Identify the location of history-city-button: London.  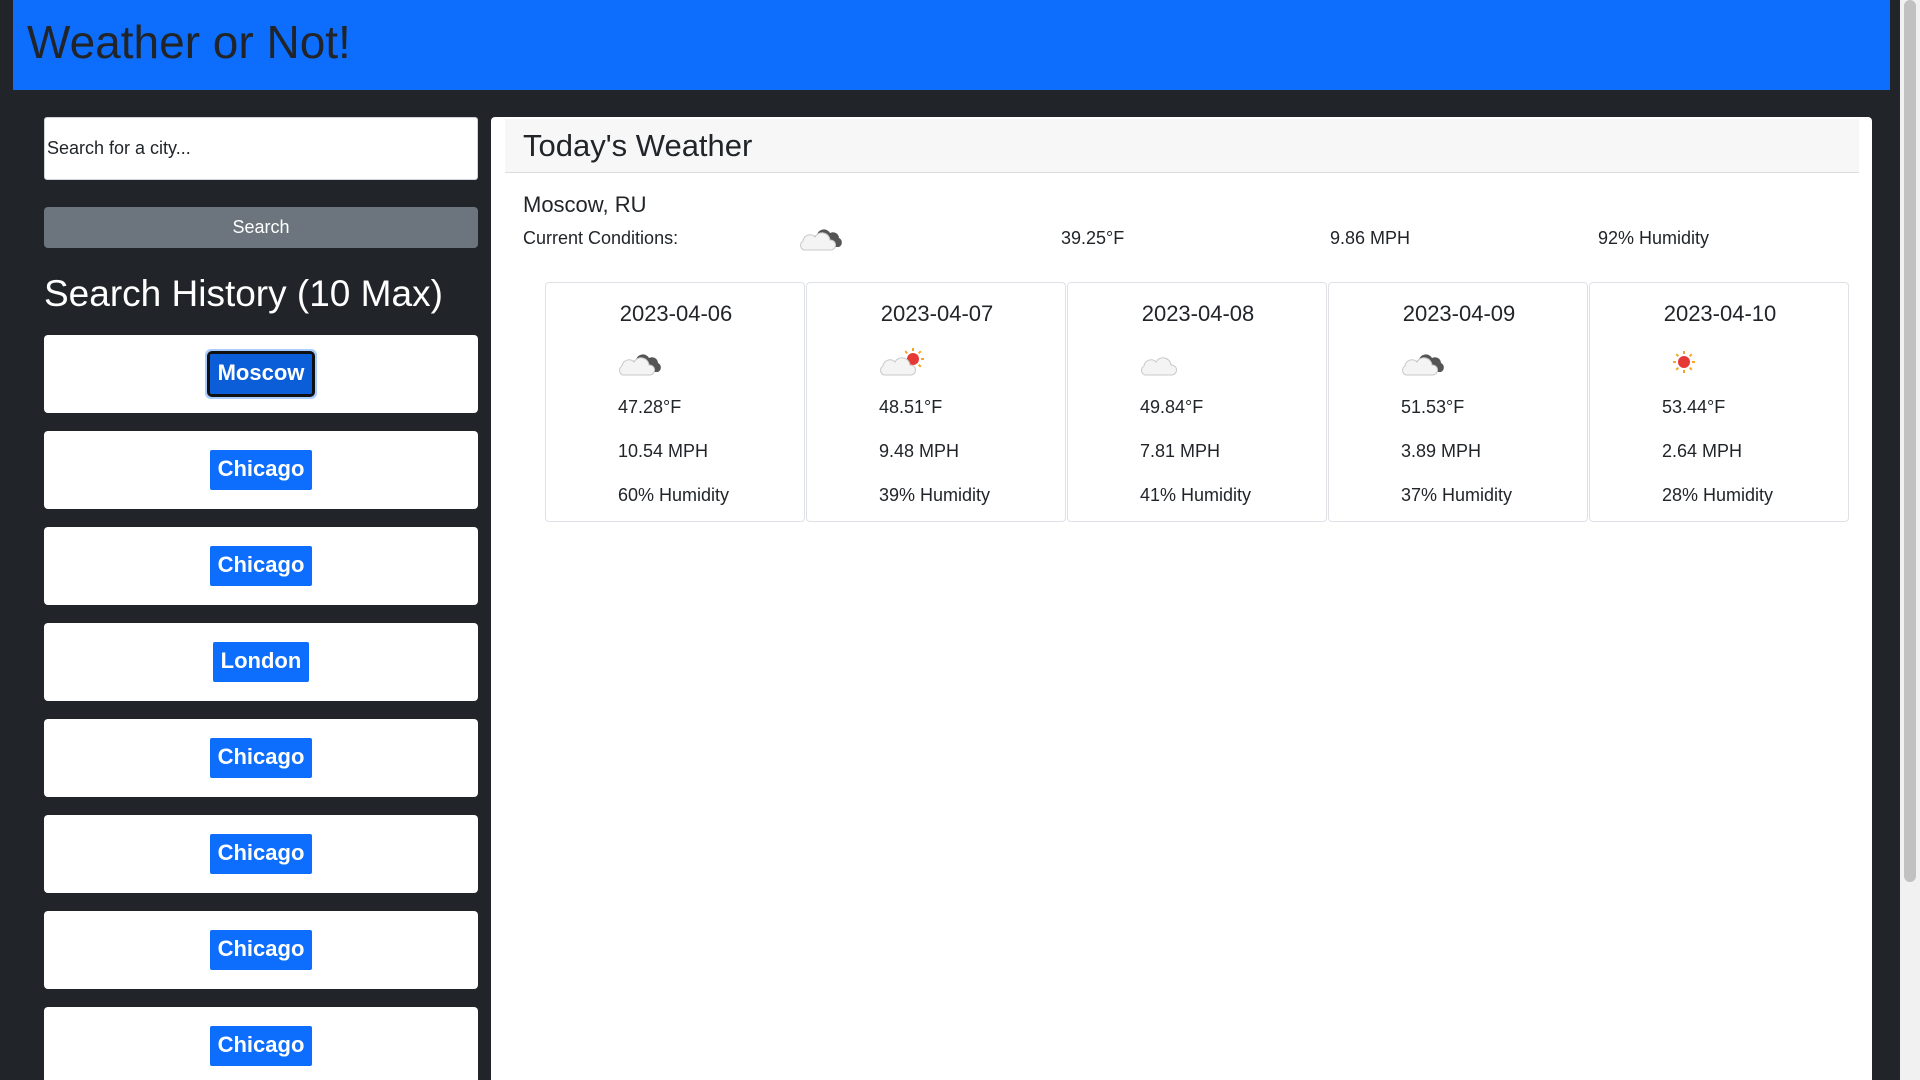
(261, 662).